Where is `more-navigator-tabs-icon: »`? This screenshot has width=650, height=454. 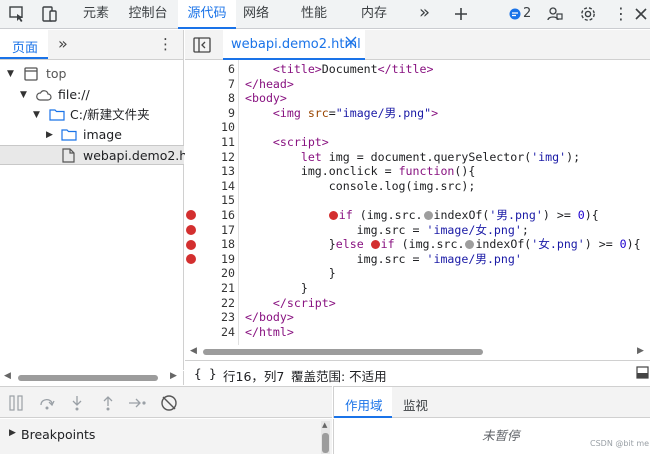
more-navigator-tabs-icon: » is located at coordinates (63, 43).